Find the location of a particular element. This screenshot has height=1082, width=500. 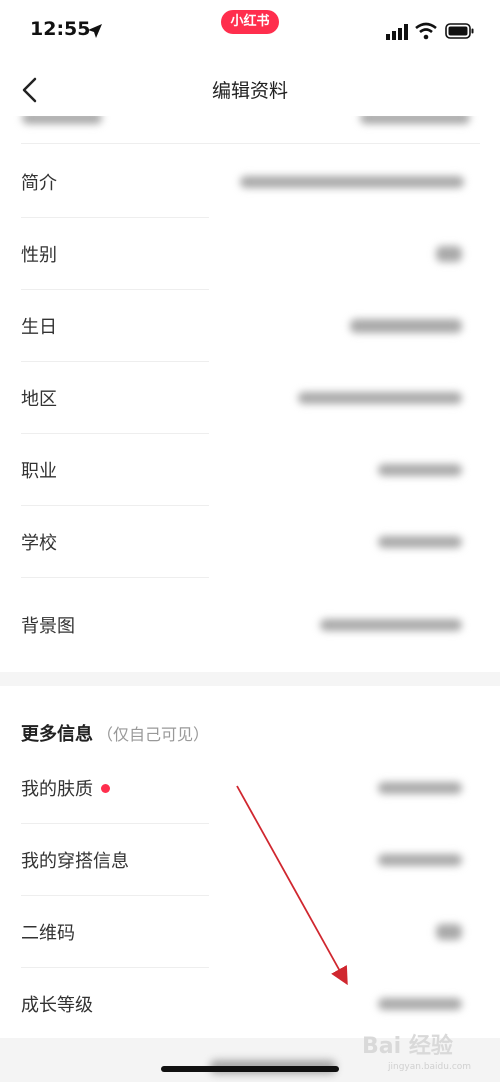

row-label: 职业 is located at coordinates (39, 471).